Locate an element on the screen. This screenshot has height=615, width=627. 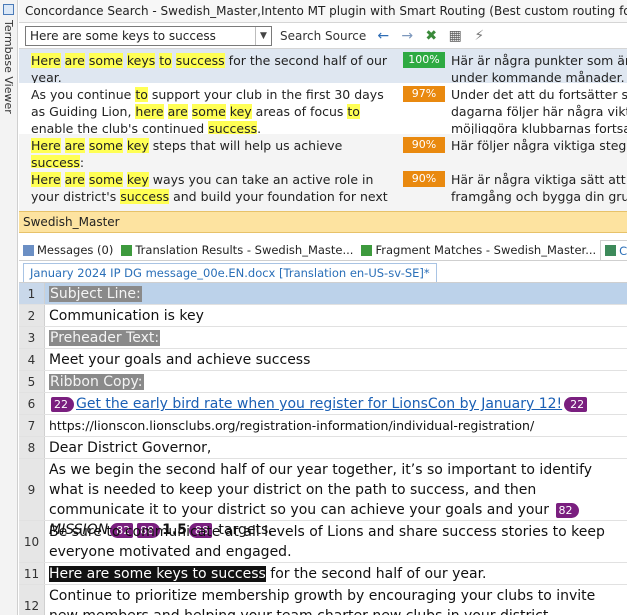
matched-term: keys is located at coordinates (141, 60).